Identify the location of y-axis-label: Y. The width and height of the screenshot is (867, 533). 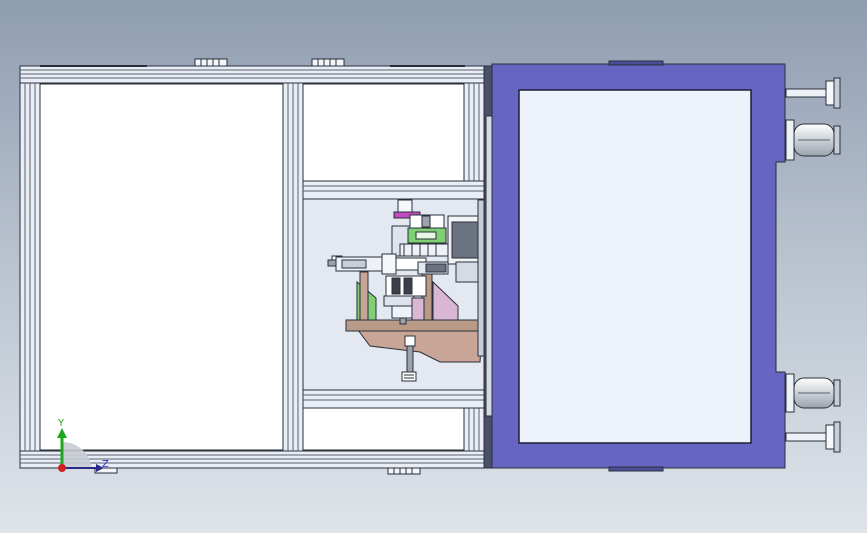
(61, 423).